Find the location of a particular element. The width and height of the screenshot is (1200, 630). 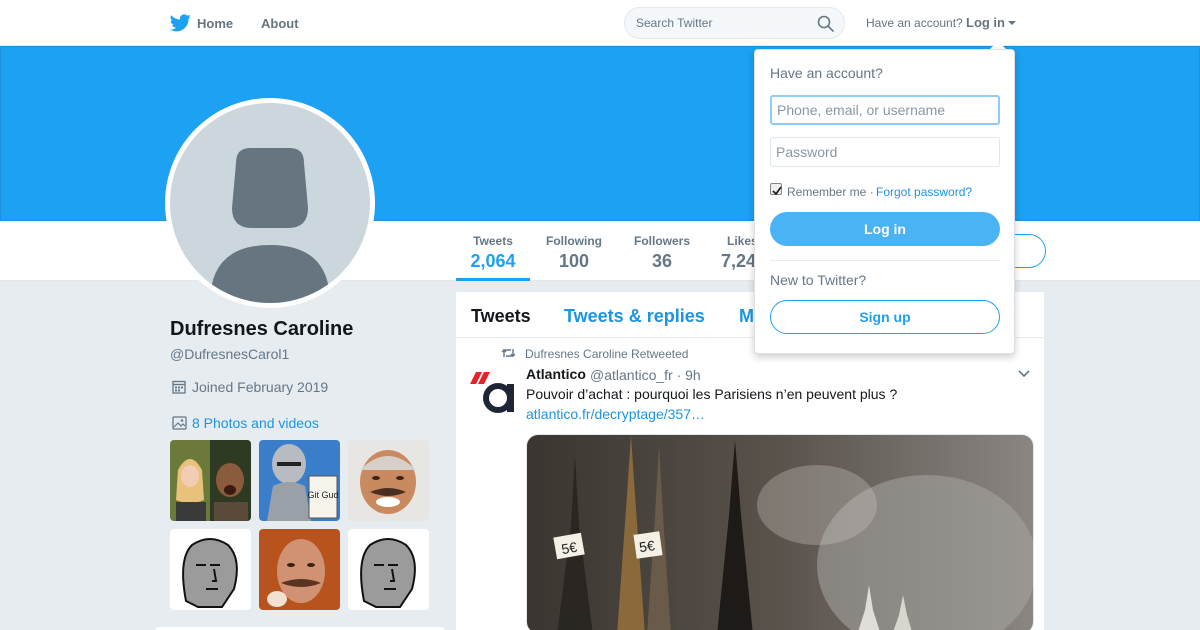

tab-tweets: Tweets is located at coordinates (501, 316).